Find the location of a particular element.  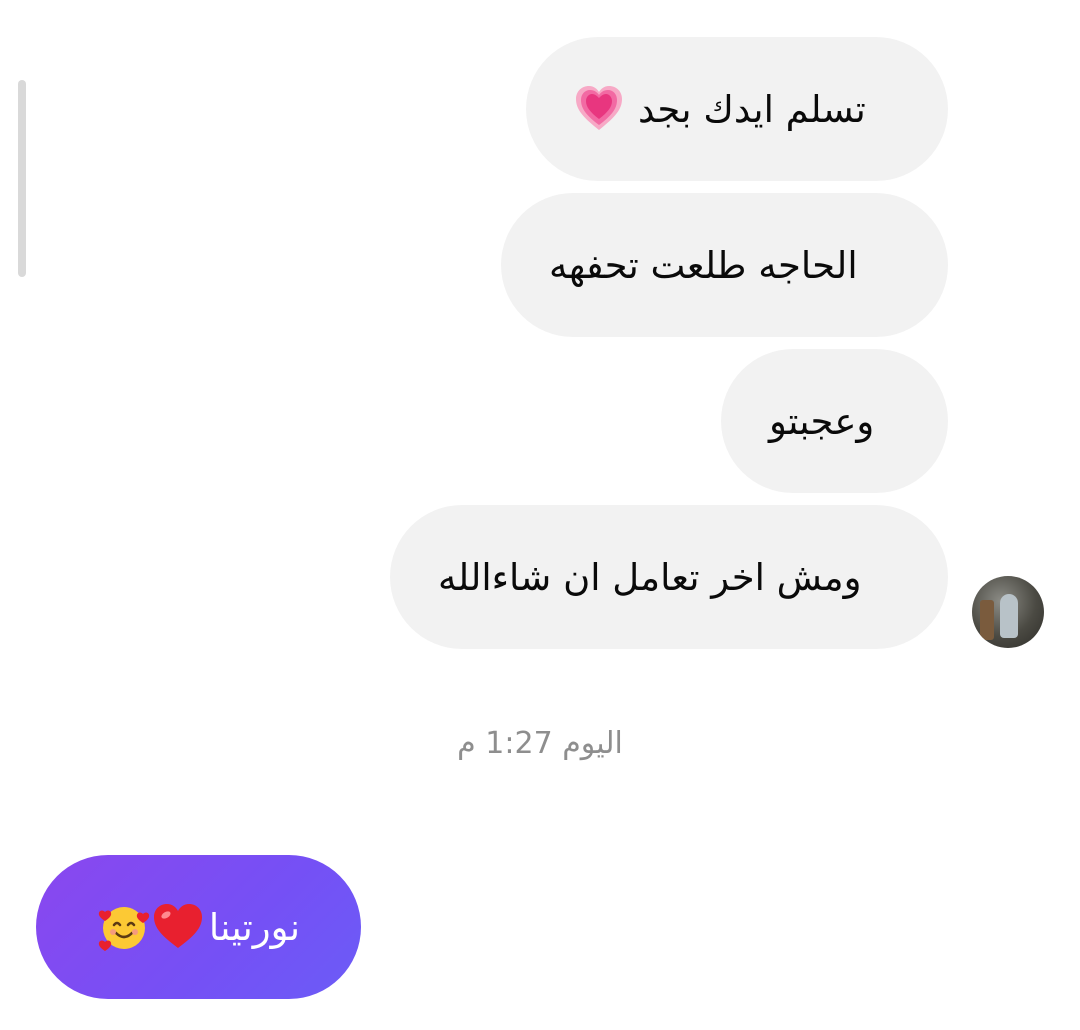

received-message-bubble: وعجبتو is located at coordinates (834, 421).